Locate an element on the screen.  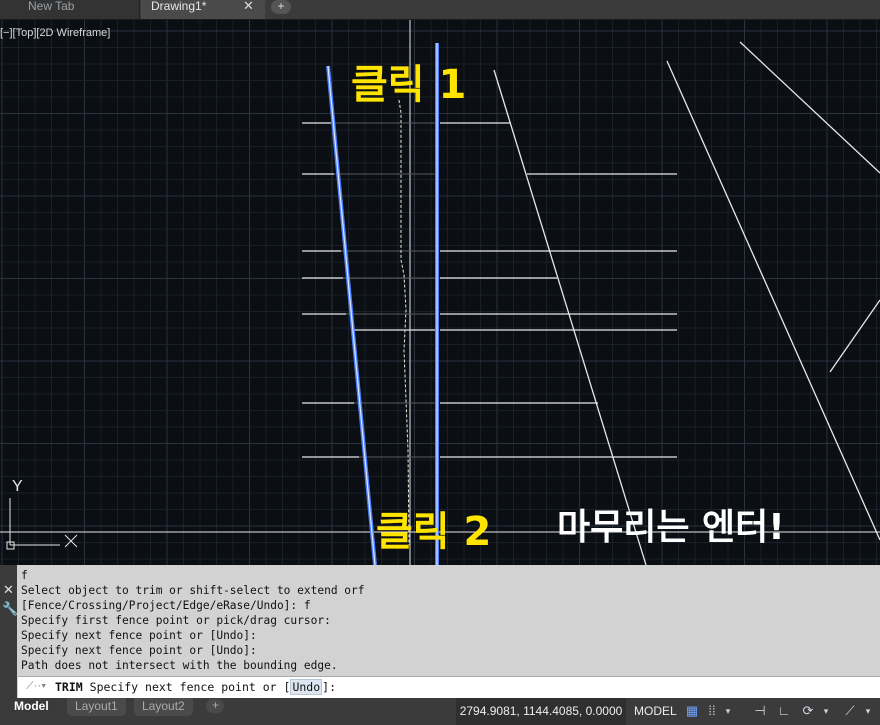
fence-path is located at coordinates (404, 322).